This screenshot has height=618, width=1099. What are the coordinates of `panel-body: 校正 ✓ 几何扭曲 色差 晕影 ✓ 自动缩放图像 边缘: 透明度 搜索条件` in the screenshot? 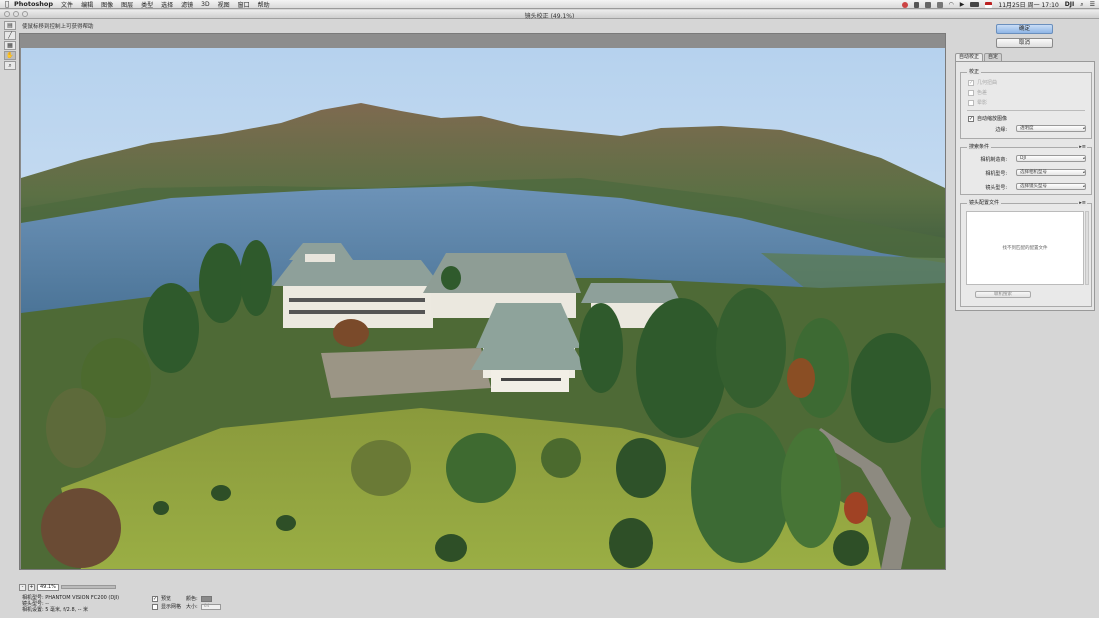 It's located at (1025, 186).